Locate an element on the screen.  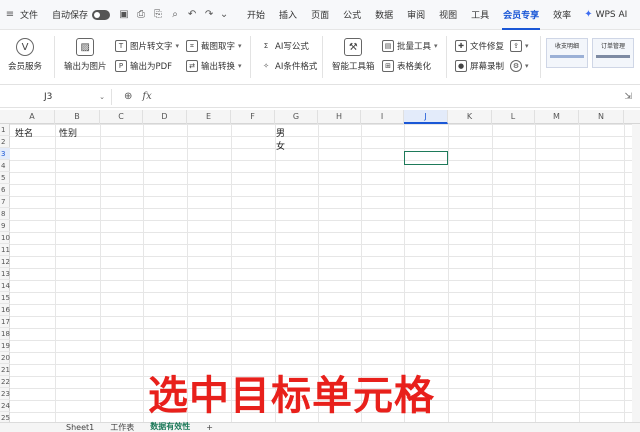
image-to-text-button: T 图片转文字 ▾ is located at coordinates (147, 46).